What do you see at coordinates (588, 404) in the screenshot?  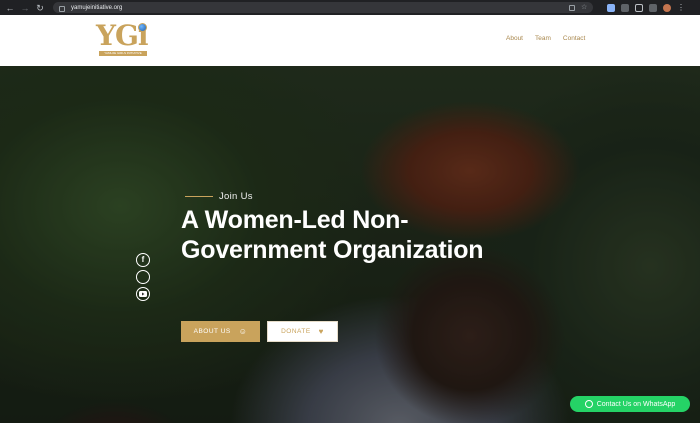 I see `whatsapp-icon` at bounding box center [588, 404].